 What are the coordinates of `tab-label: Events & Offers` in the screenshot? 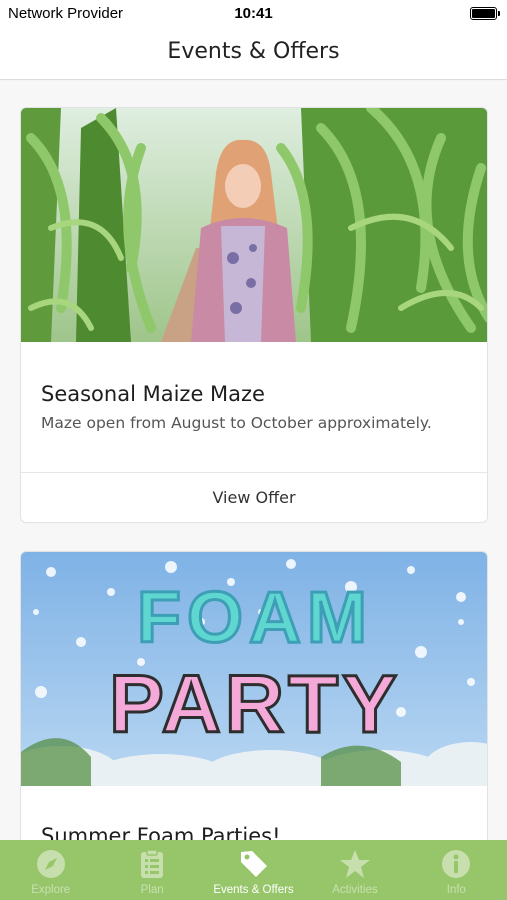 It's located at (253, 890).